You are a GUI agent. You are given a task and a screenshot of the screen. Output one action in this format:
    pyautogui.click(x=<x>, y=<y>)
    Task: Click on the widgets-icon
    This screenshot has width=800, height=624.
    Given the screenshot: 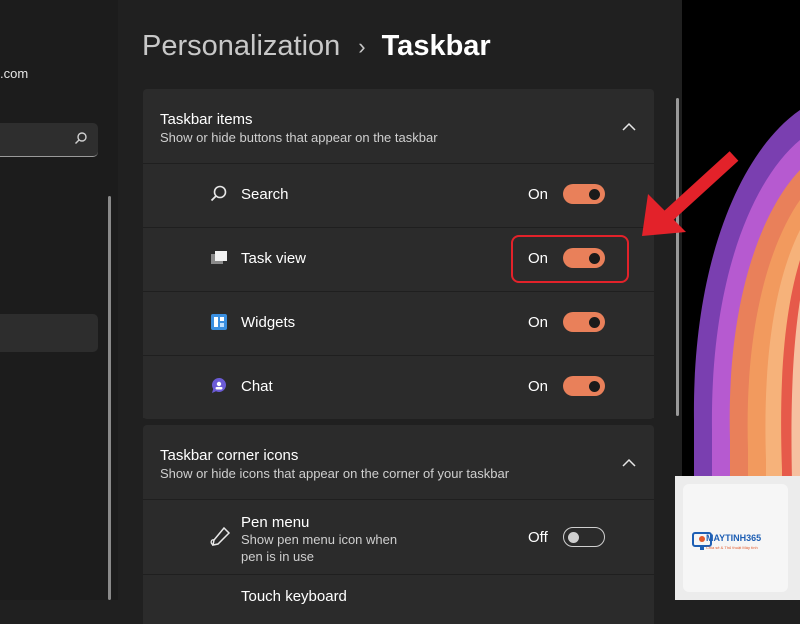 What is the action you would take?
    pyautogui.click(x=219, y=322)
    